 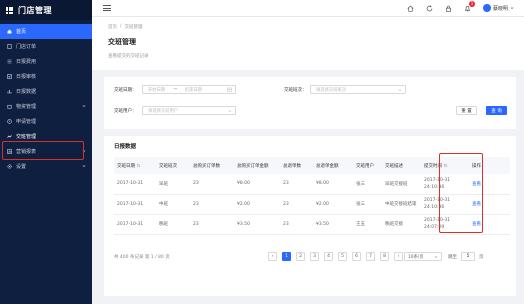 I want to click on column-header: 交班用户, so click(x=367, y=165).